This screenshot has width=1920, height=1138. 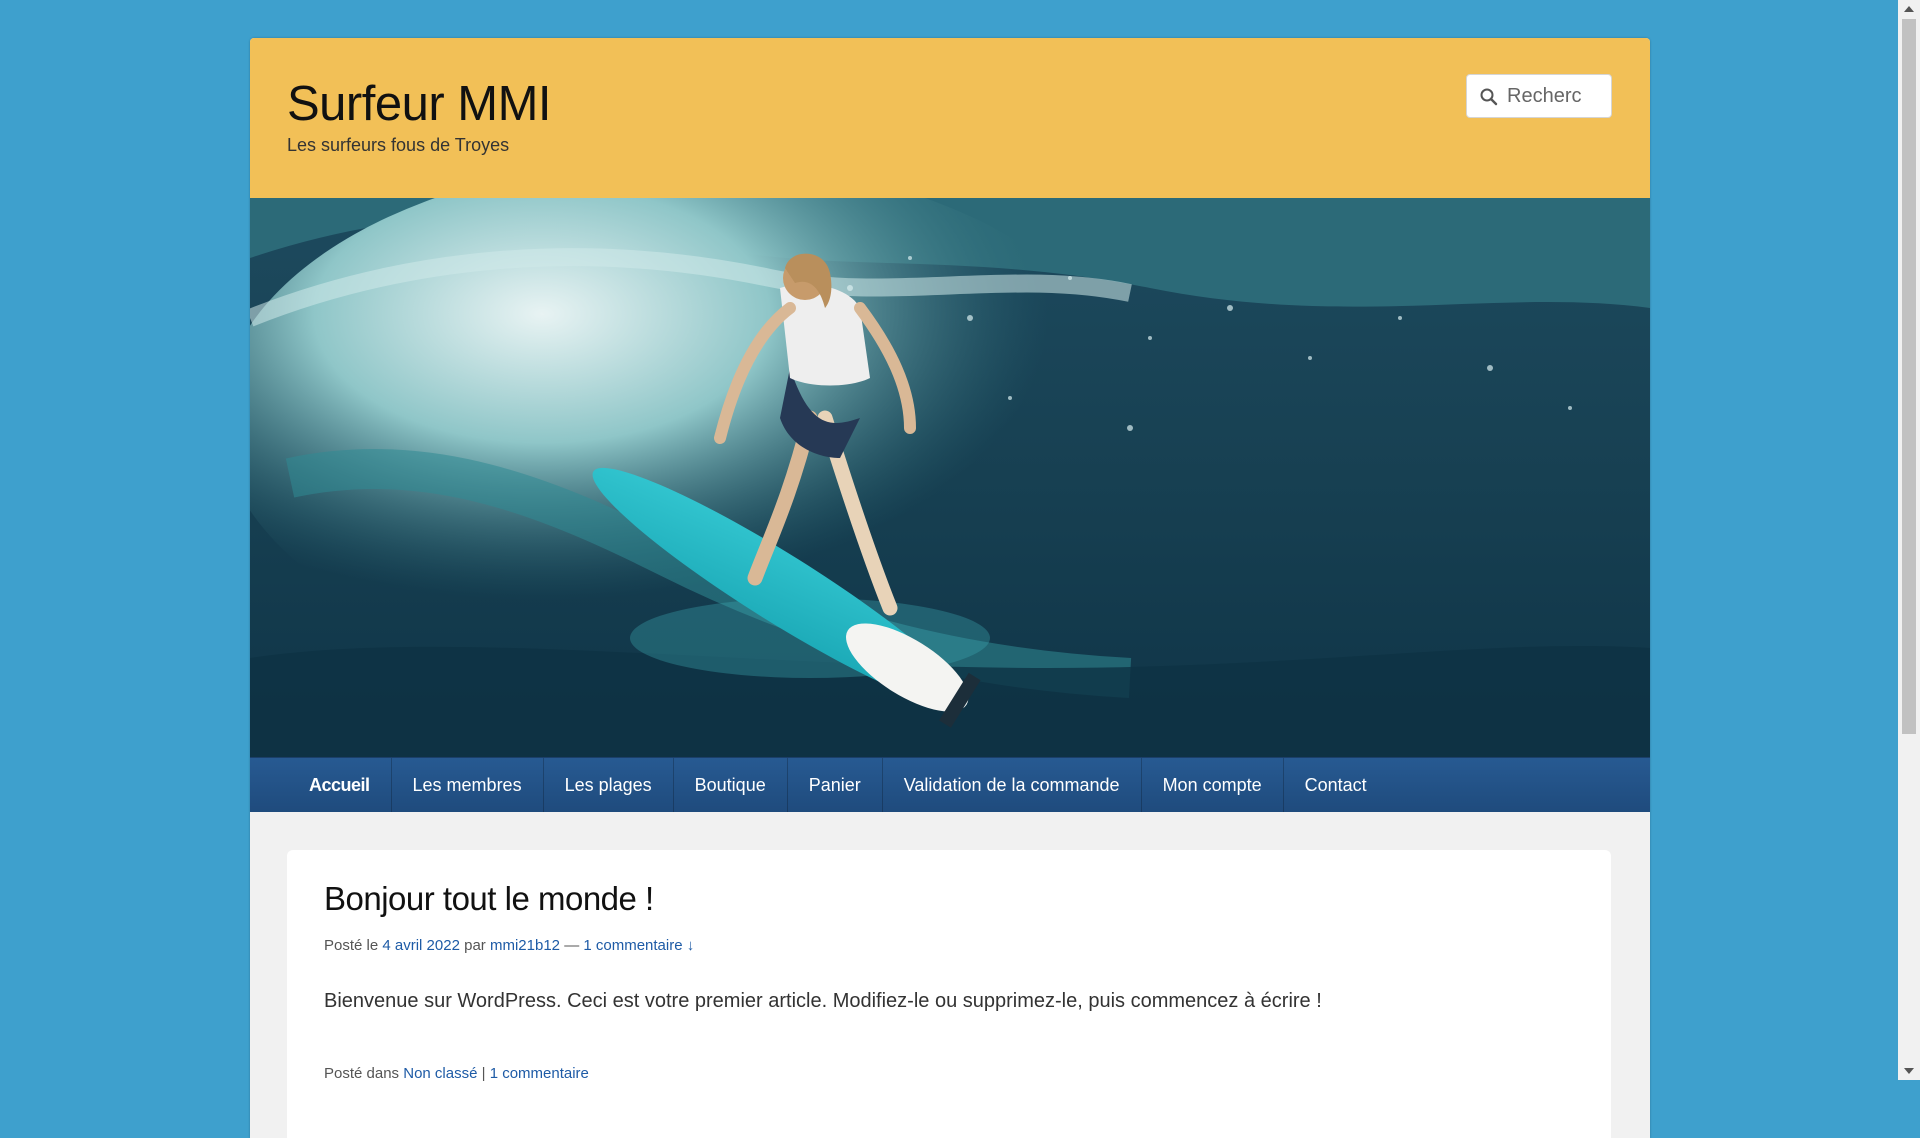 What do you see at coordinates (475, 945) in the screenshot?
I see `by-label: par` at bounding box center [475, 945].